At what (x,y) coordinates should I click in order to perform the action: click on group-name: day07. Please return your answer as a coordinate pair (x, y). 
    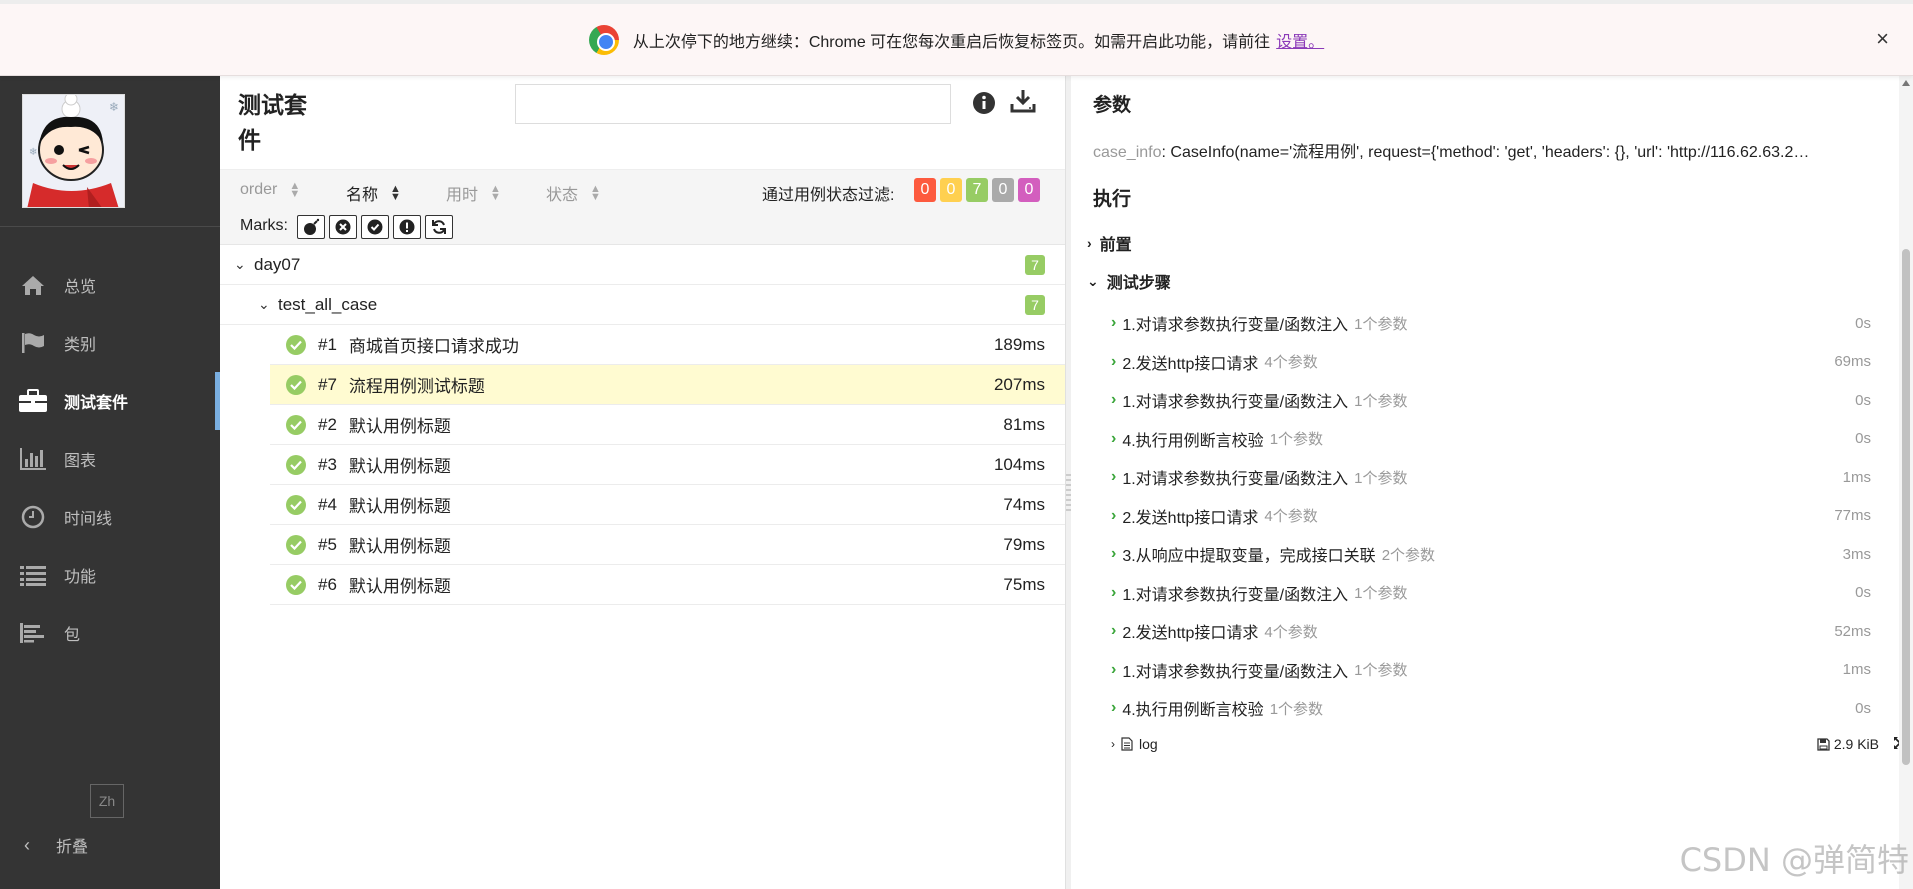
    Looking at the image, I should click on (277, 264).